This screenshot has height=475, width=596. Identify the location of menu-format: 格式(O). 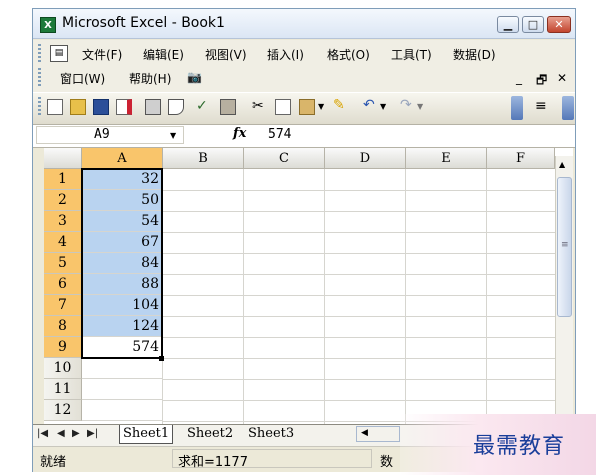
(348, 54).